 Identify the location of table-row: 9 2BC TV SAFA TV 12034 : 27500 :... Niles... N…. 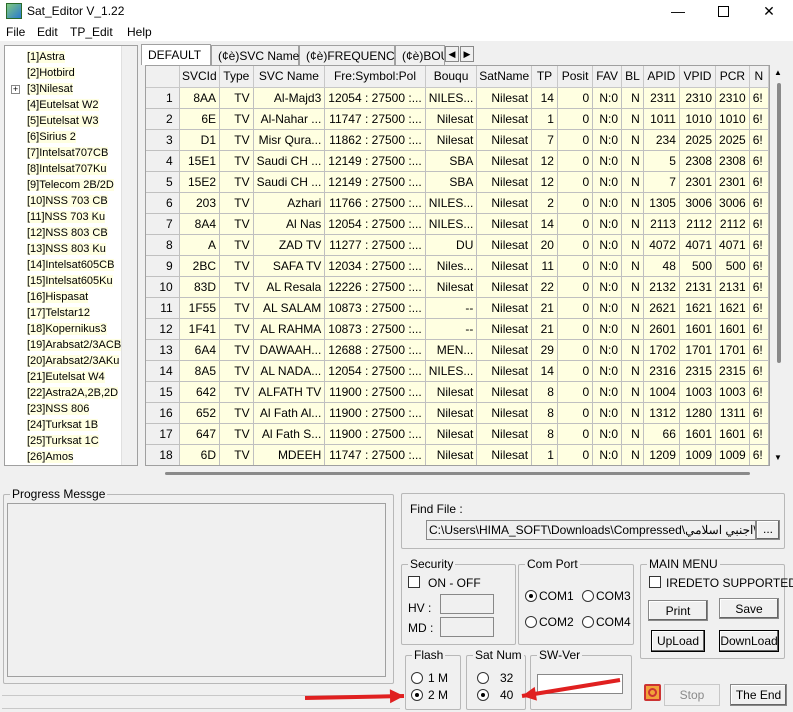
(457, 266).